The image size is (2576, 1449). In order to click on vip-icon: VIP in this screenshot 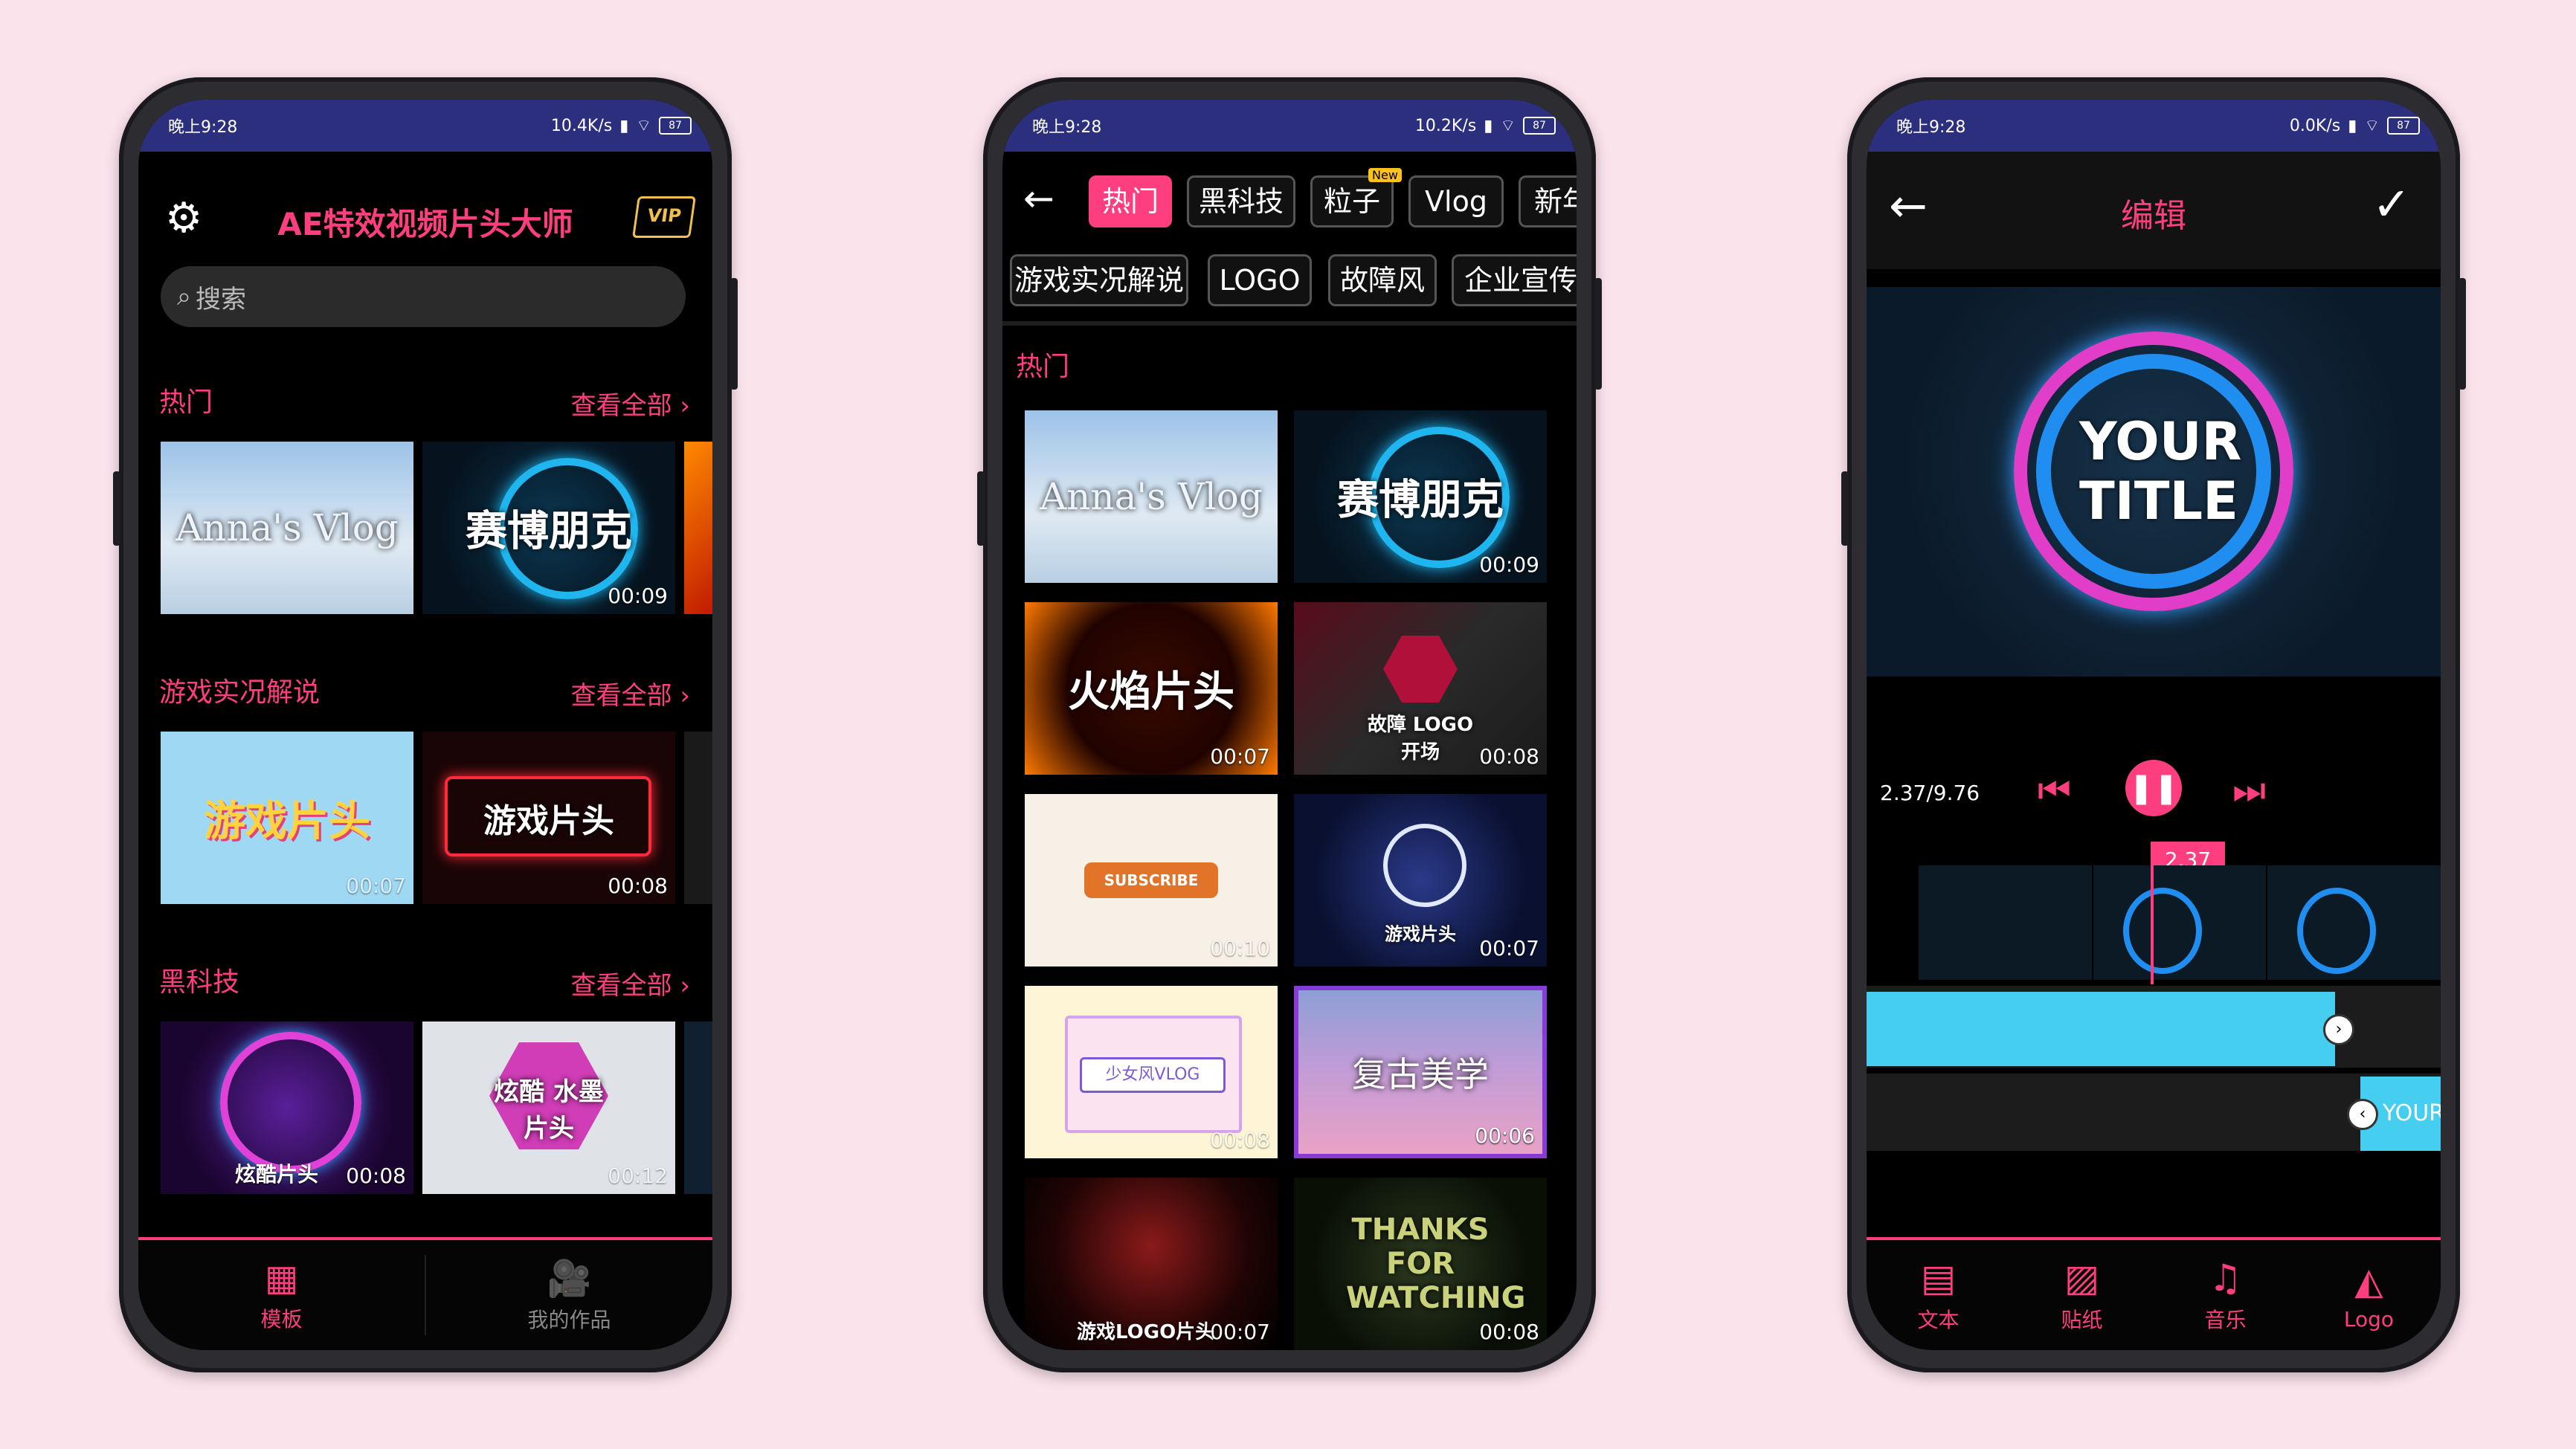, I will do `click(664, 217)`.